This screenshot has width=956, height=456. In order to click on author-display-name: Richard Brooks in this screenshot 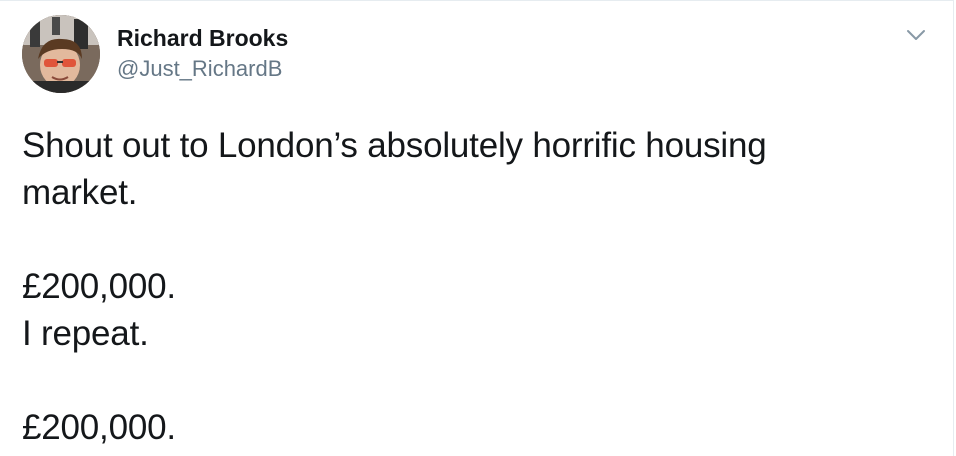, I will do `click(202, 38)`.